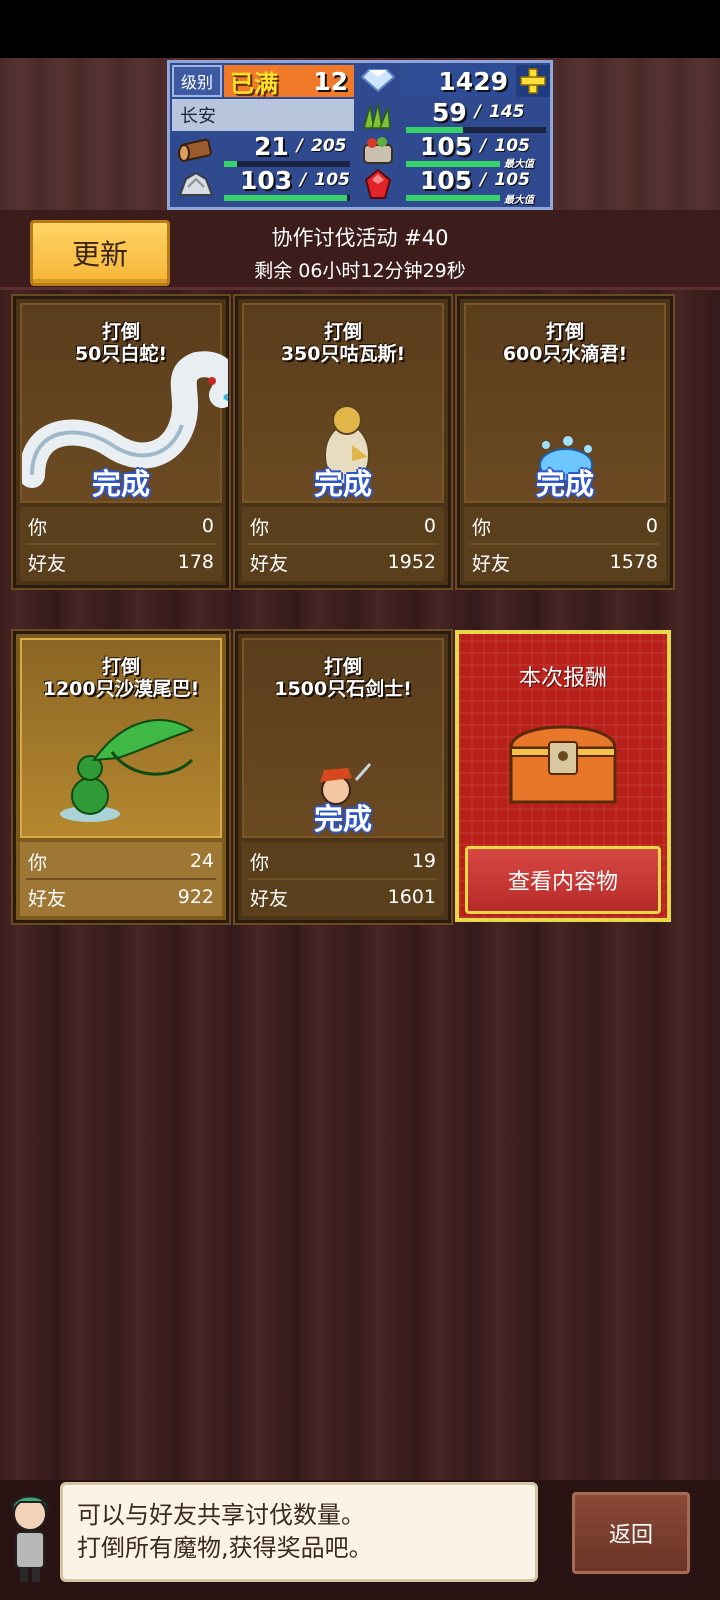 Image resolution: width=720 pixels, height=1600 pixels. What do you see at coordinates (343, 562) in the screenshot?
I see `friends-row: 好友 1952` at bounding box center [343, 562].